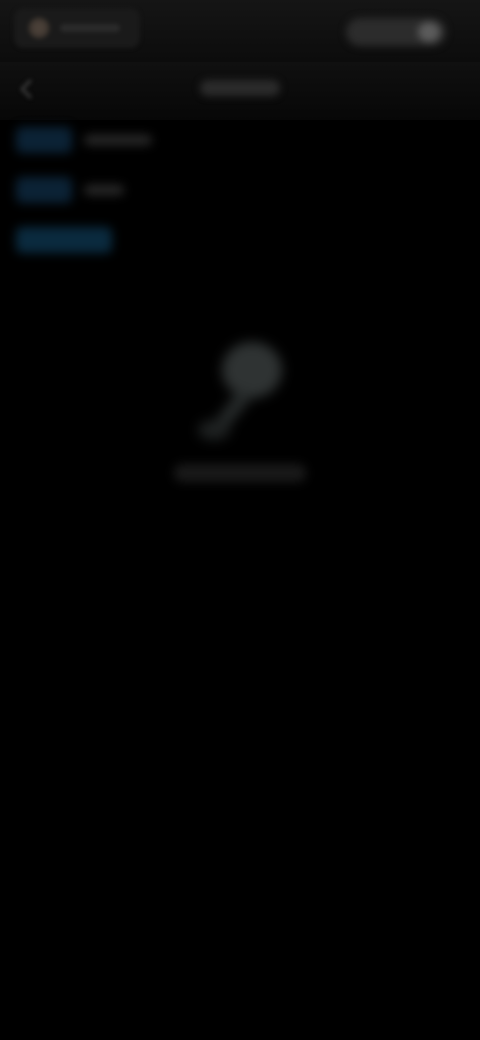 The image size is (480, 1040). I want to click on top-bar, so click(240, 31).